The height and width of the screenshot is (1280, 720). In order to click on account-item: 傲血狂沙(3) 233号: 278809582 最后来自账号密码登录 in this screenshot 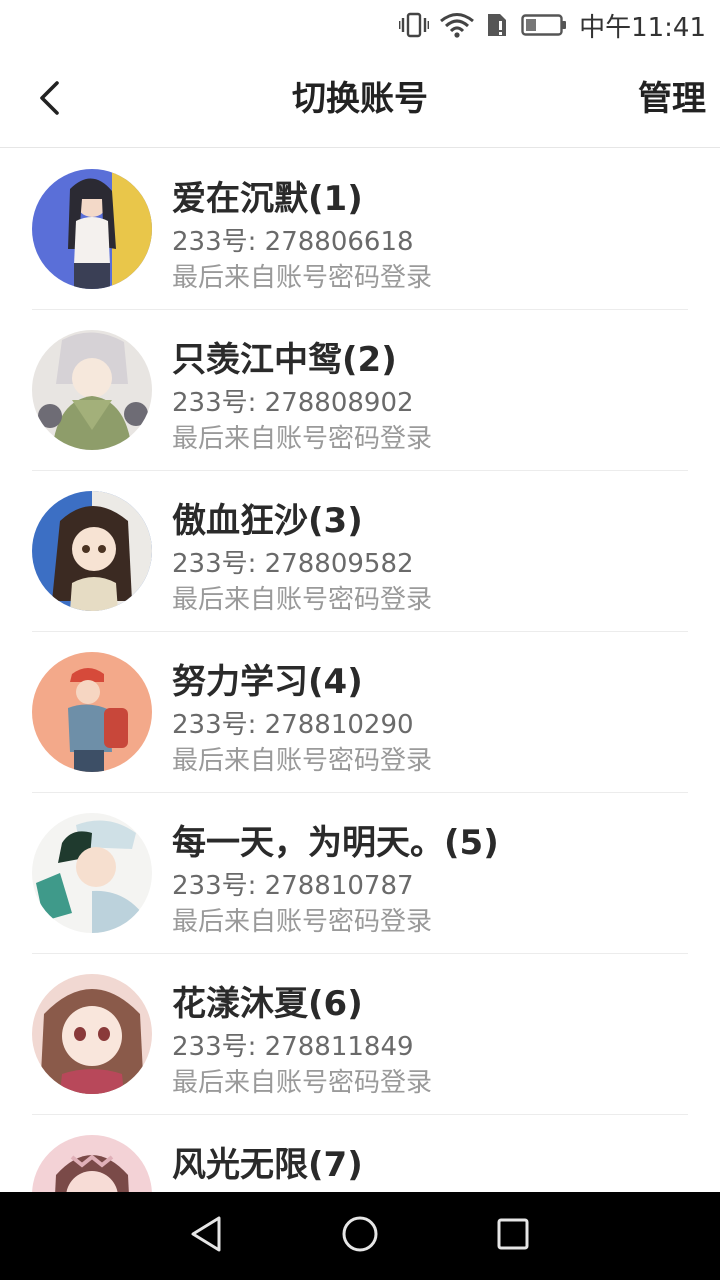, I will do `click(360, 551)`.